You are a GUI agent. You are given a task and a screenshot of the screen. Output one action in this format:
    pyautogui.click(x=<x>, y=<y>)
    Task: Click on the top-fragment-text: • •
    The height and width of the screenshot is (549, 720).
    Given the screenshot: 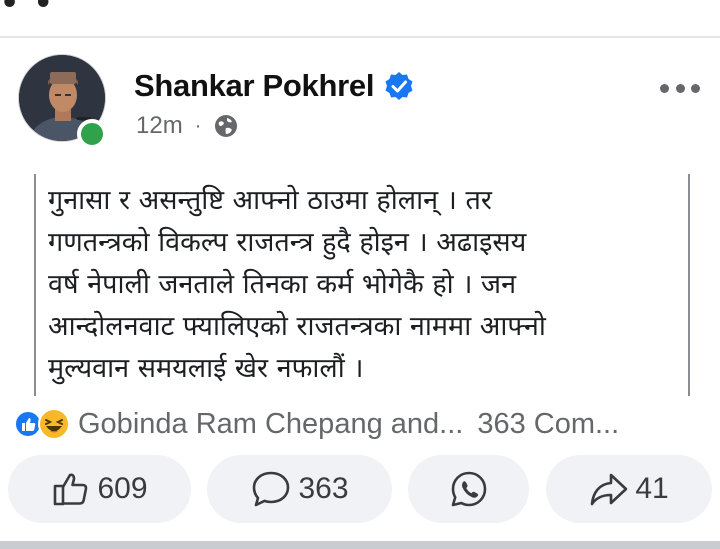 What is the action you would take?
    pyautogui.click(x=27, y=10)
    